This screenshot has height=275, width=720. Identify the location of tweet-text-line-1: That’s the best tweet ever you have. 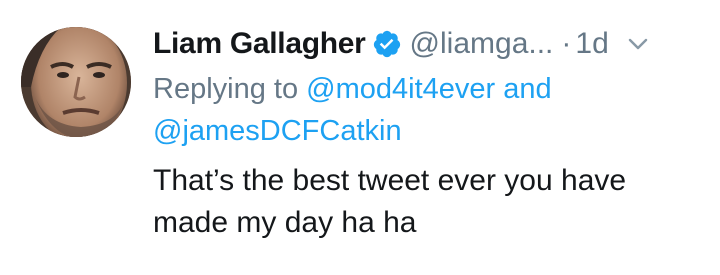
(390, 180).